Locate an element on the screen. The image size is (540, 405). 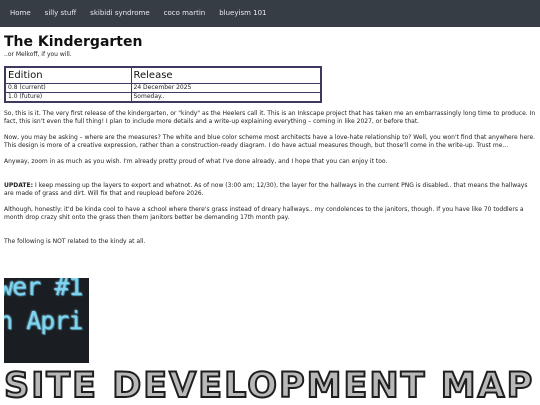
table-cell-release: Someday.. is located at coordinates (226, 97).